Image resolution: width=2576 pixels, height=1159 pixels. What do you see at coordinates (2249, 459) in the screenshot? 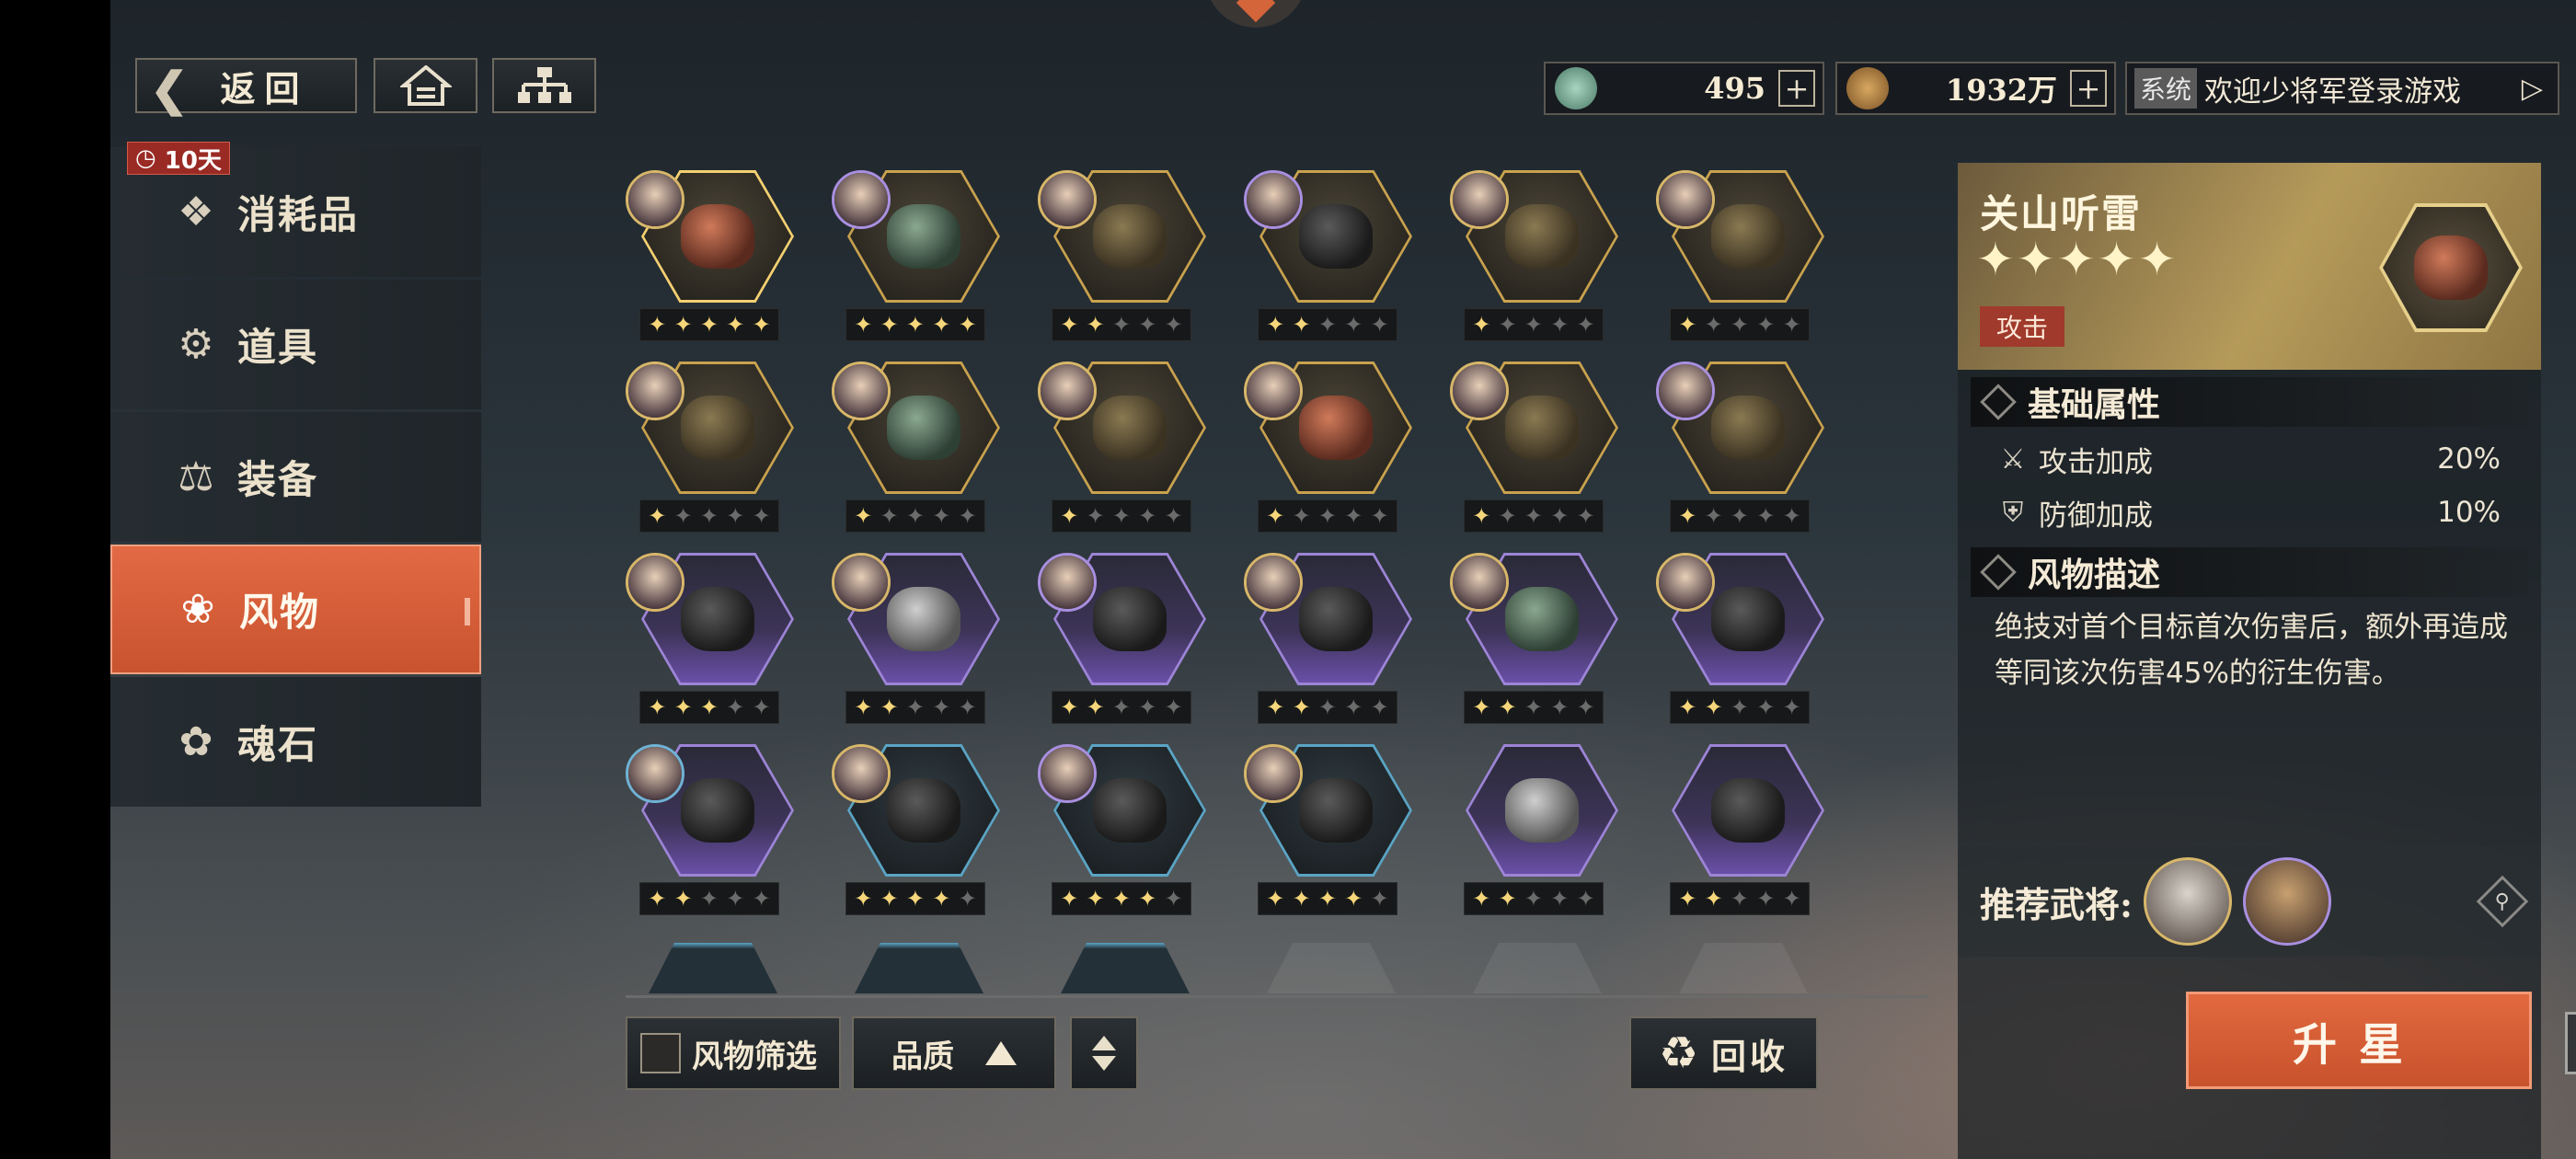
I see `attribute-row-attack: ⚔ 攻击加成 20%` at bounding box center [2249, 459].